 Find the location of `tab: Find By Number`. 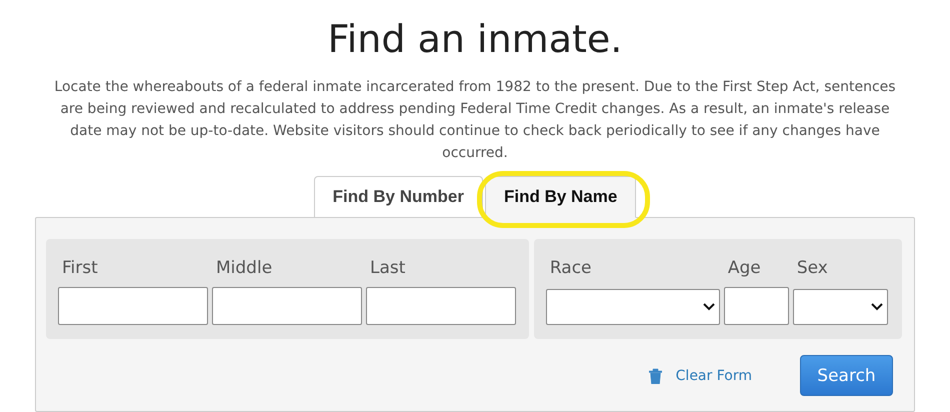

tab: Find By Number is located at coordinates (398, 197).